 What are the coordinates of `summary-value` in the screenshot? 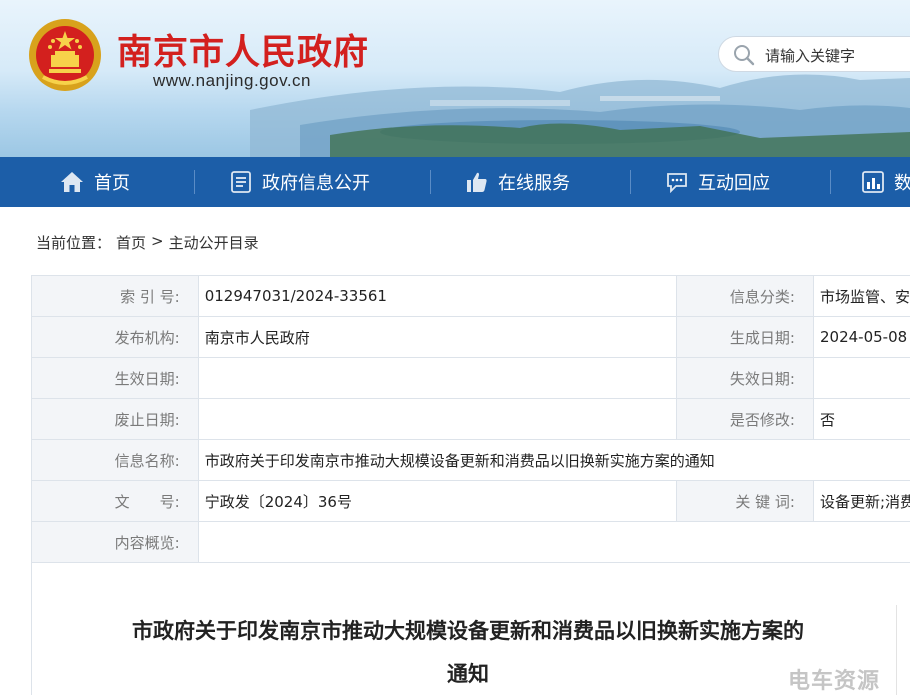 It's located at (553, 542).